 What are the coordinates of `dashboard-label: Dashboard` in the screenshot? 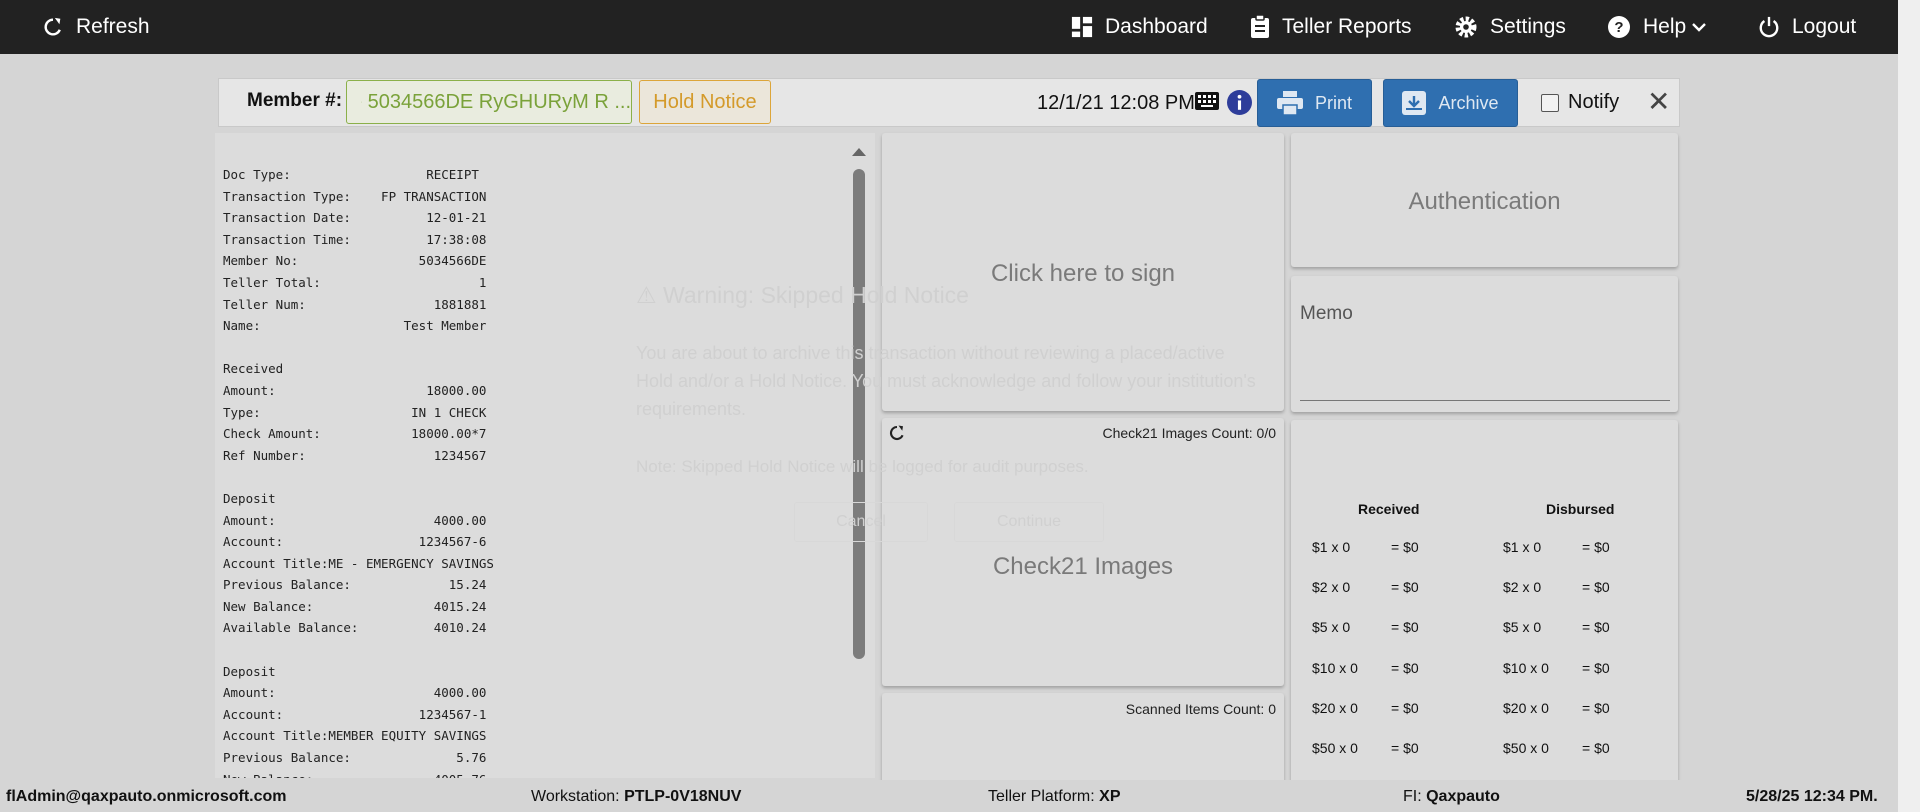 It's located at (1156, 26).